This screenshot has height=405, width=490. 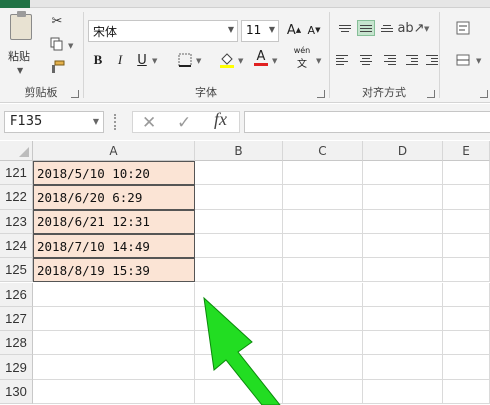 I want to click on underline-dropdown-icon: ▼, so click(x=154, y=61).